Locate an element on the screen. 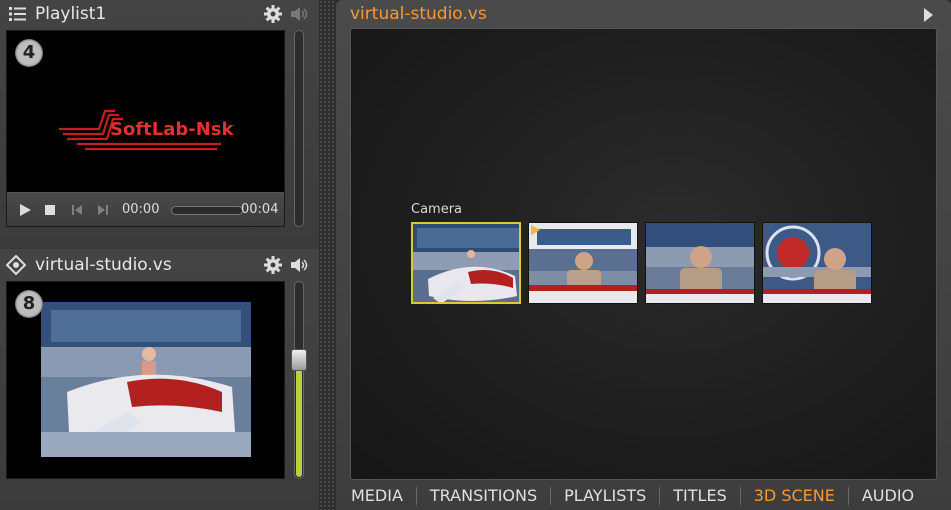 The width and height of the screenshot is (951, 510). playlist-badge: 4 is located at coordinates (29, 53).